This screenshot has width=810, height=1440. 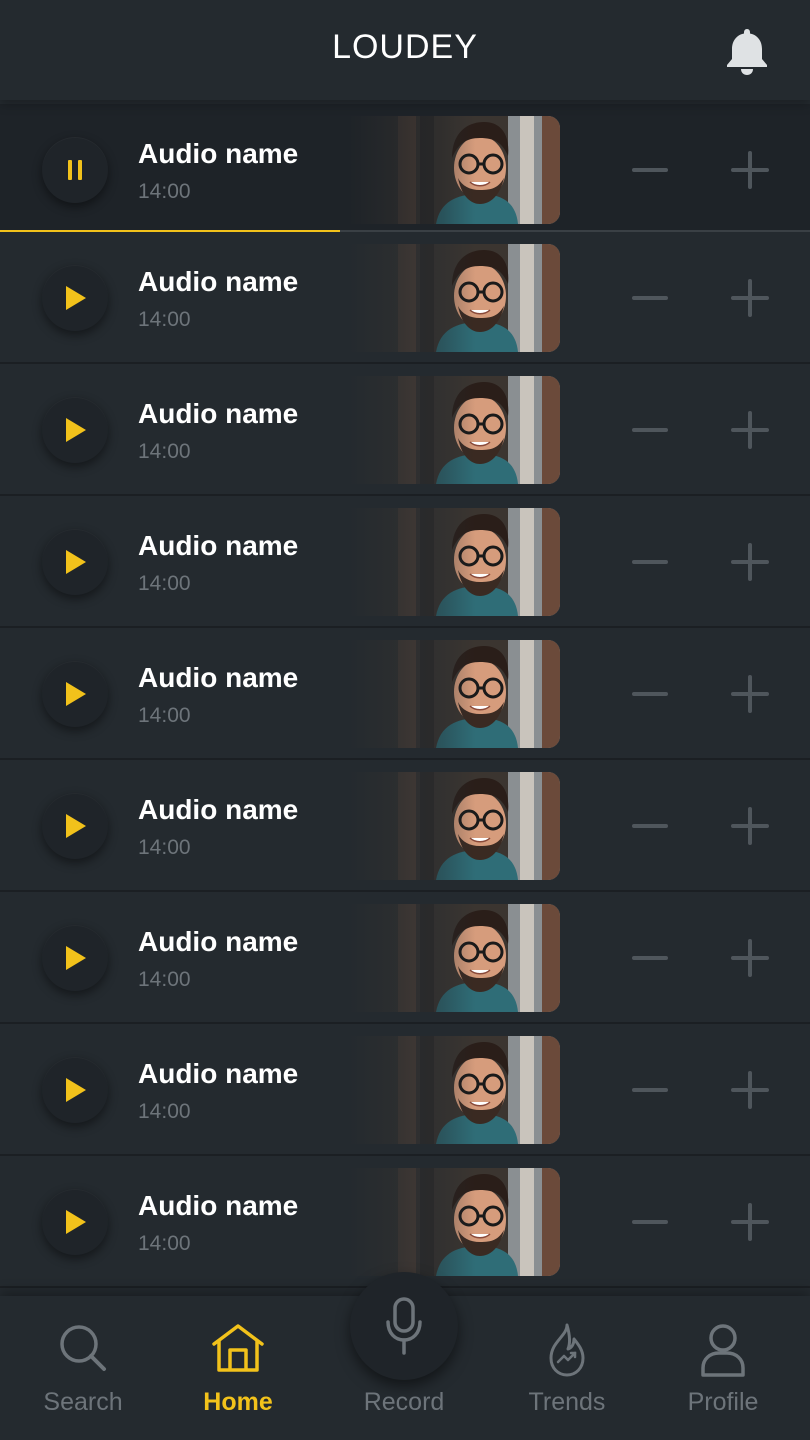 I want to click on top-bar: LOUDEY, so click(x=405, y=50).